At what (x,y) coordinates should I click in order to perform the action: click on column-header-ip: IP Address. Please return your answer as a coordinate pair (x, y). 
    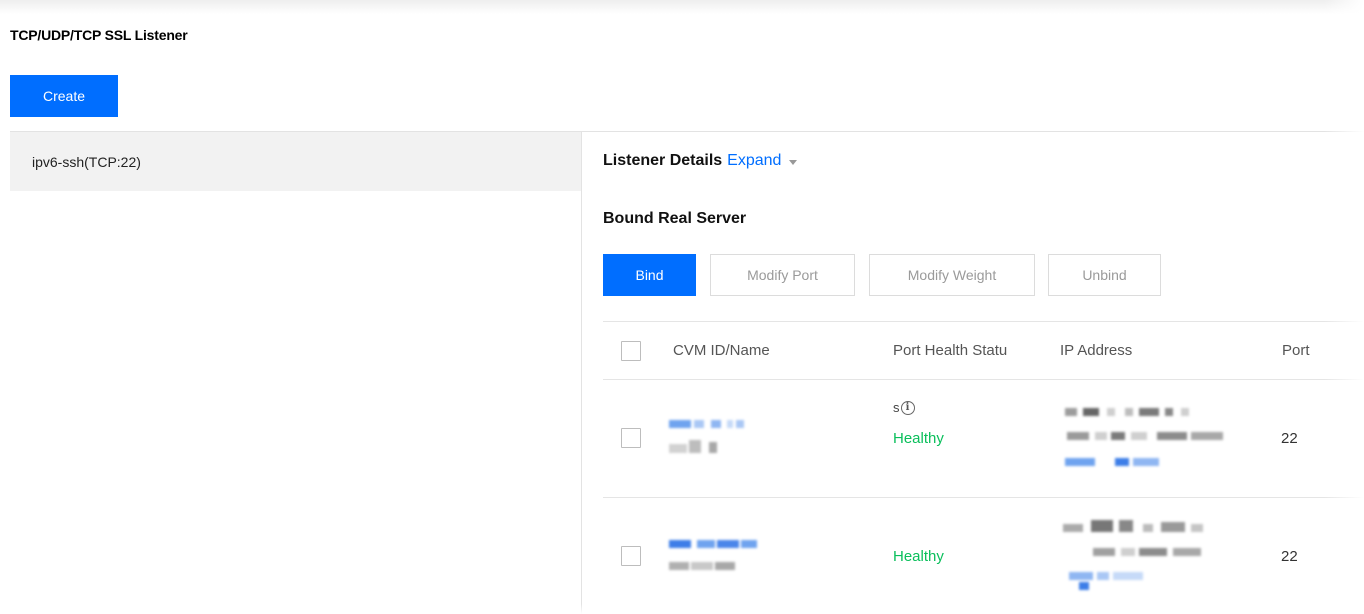
    Looking at the image, I should click on (1096, 350).